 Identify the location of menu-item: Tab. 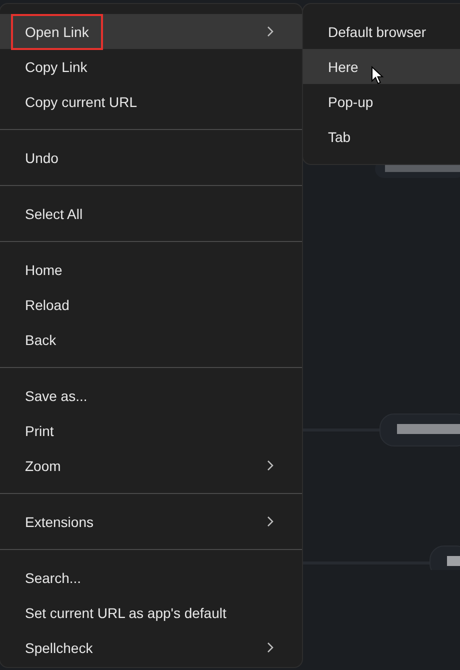
(381, 136).